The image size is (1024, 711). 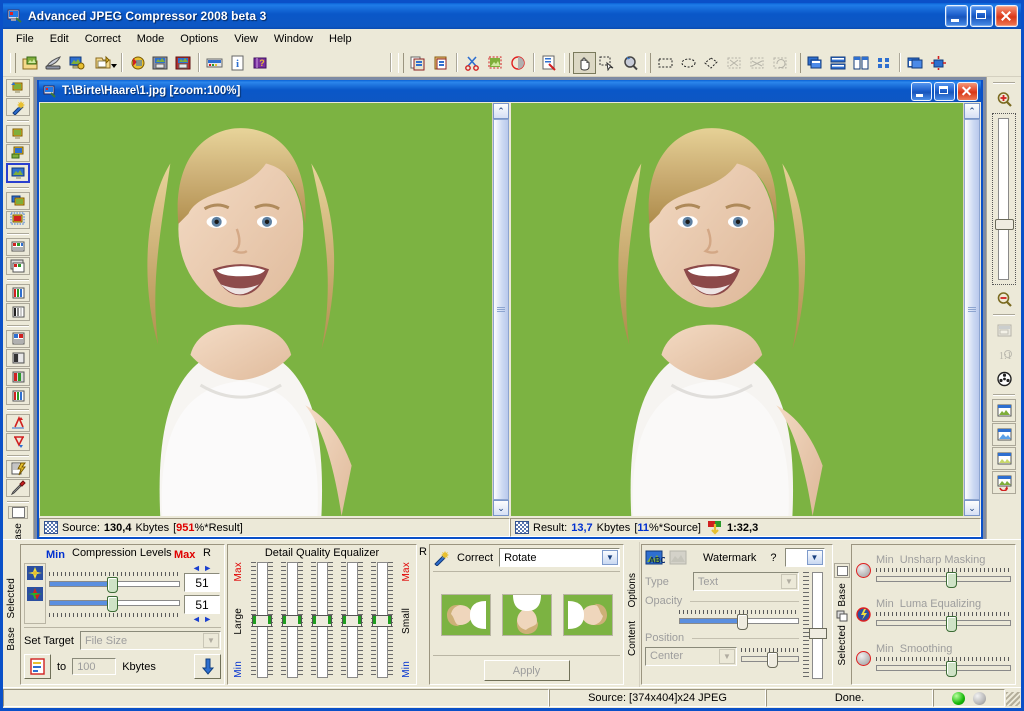 I want to click on watermark-position-combo: Center ▼, so click(x=691, y=656).